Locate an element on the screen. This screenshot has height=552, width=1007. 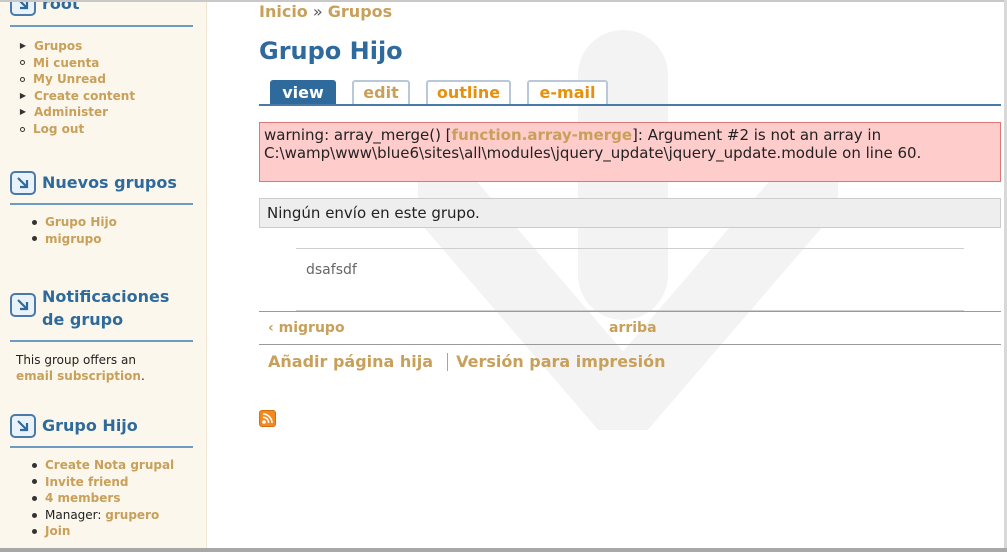
notifications-text: This group offers an email subscription. is located at coordinates (80, 368).